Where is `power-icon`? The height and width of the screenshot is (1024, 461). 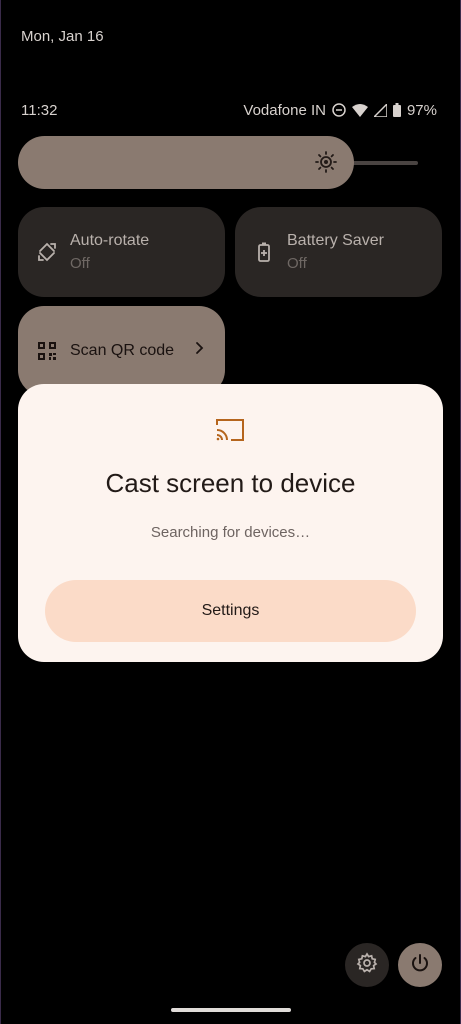 power-icon is located at coordinates (420, 965).